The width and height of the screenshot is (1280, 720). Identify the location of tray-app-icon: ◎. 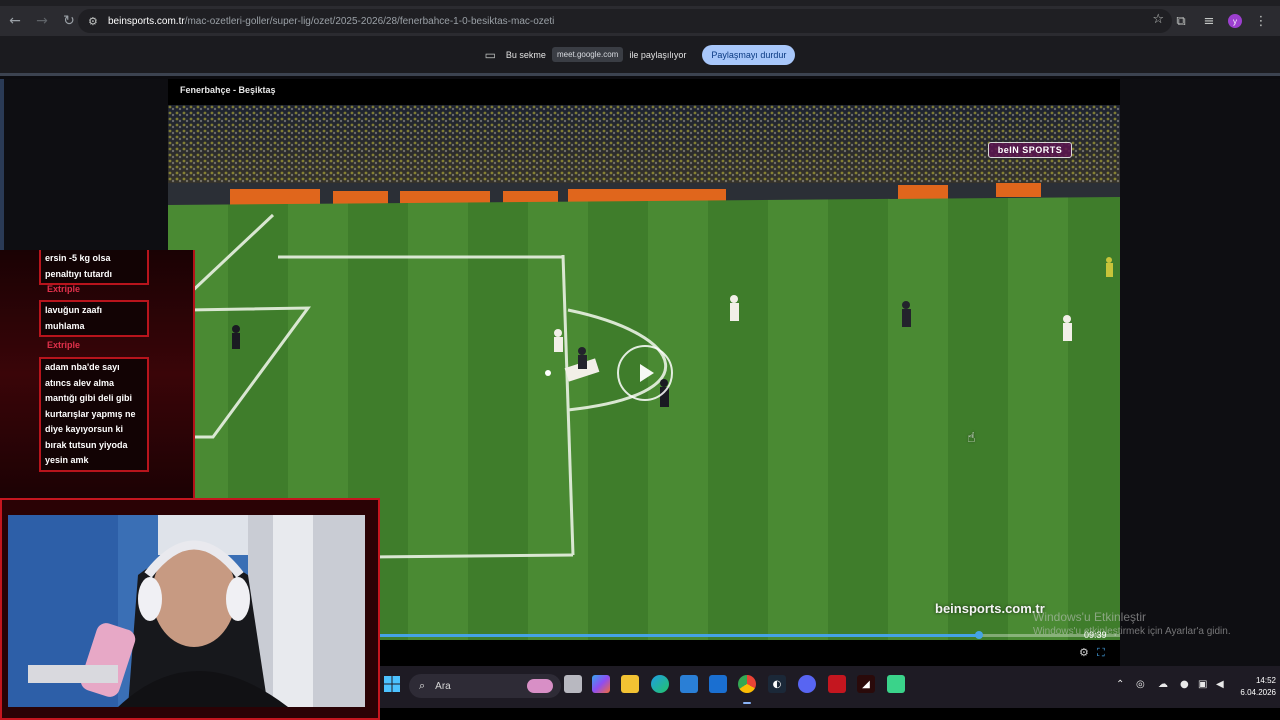
(1140, 684).